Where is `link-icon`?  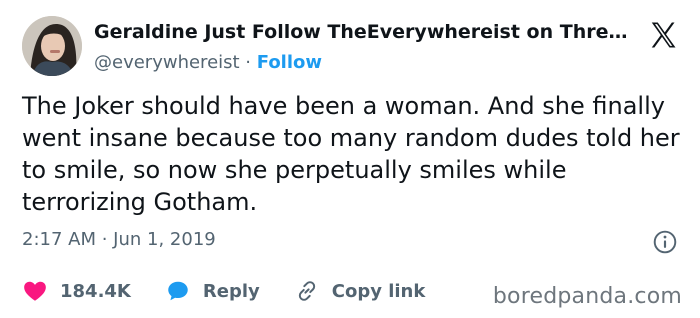 link-icon is located at coordinates (306, 291).